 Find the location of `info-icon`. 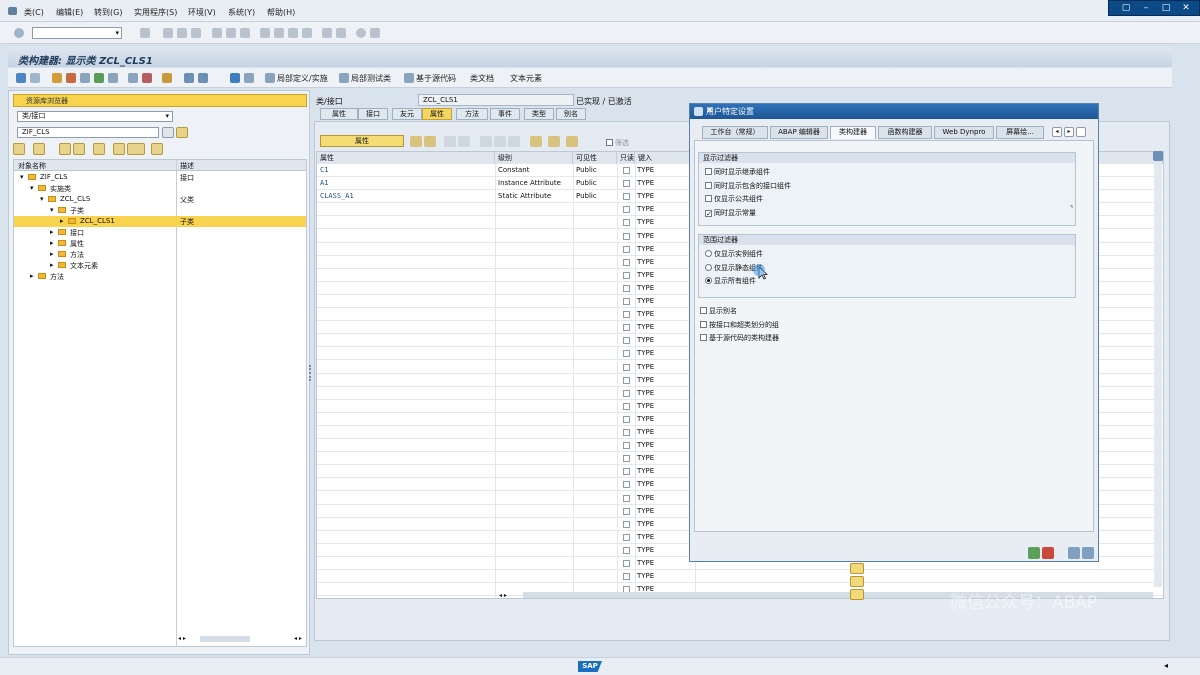

info-icon is located at coordinates (203, 78).